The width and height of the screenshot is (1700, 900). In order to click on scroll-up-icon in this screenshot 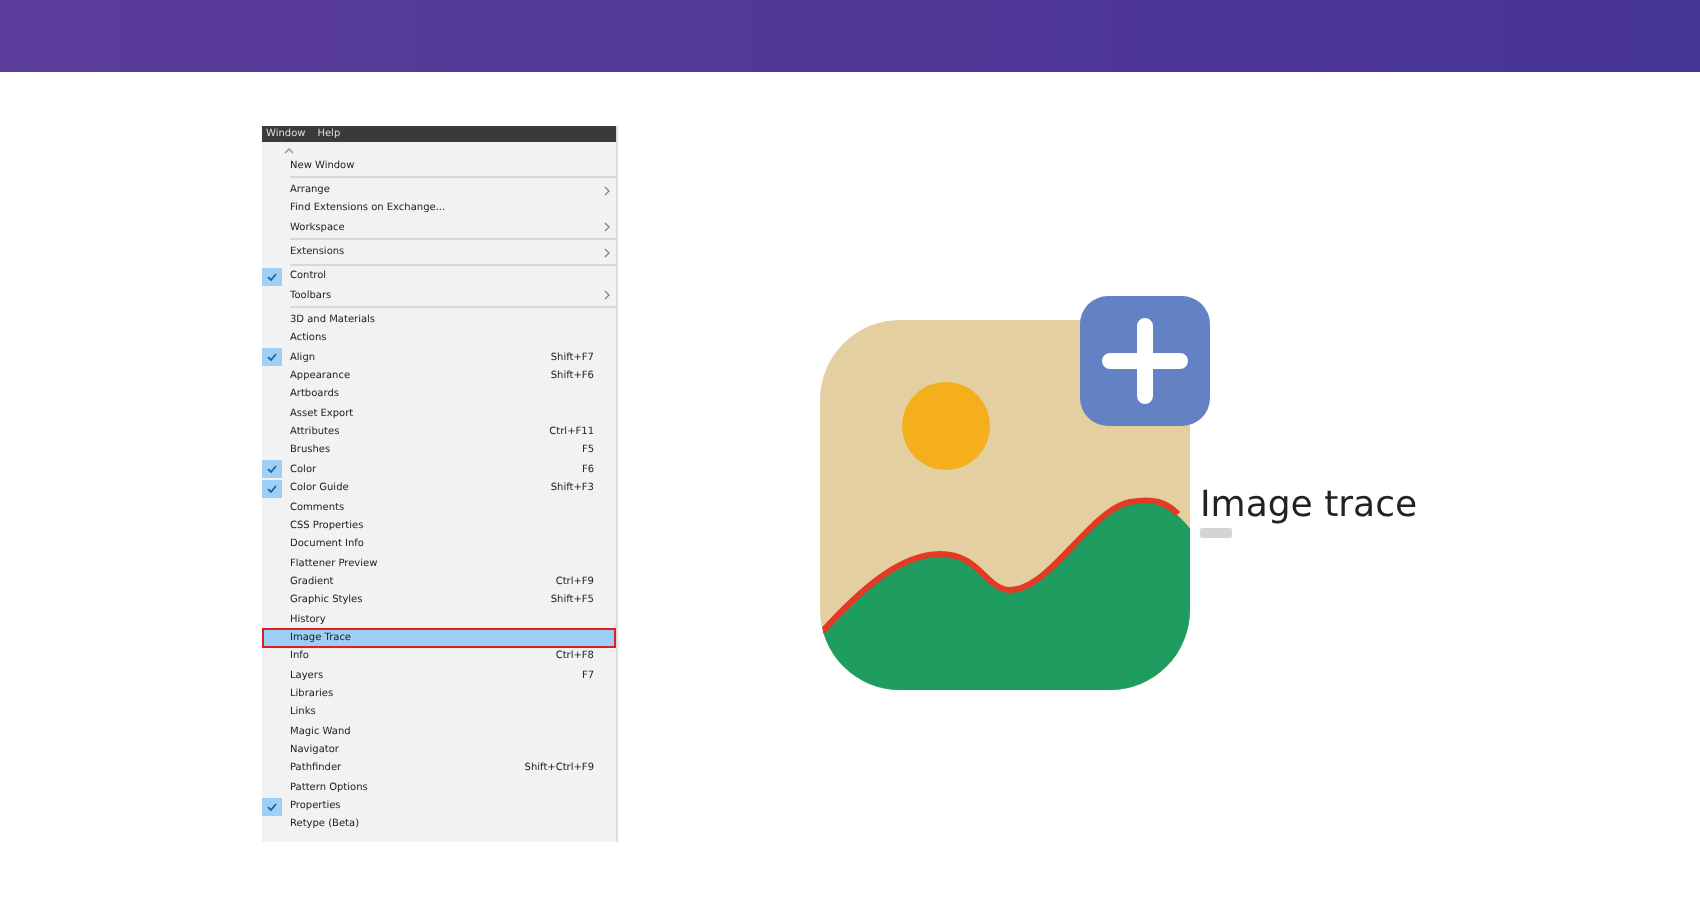, I will do `click(289, 151)`.